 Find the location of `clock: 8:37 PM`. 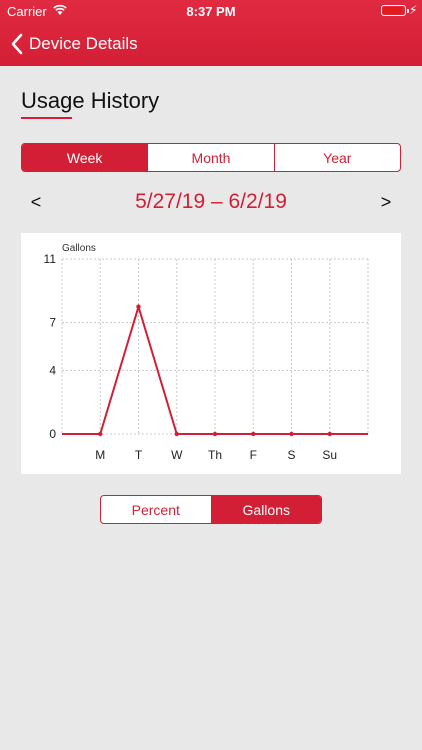

clock: 8:37 PM is located at coordinates (211, 11).